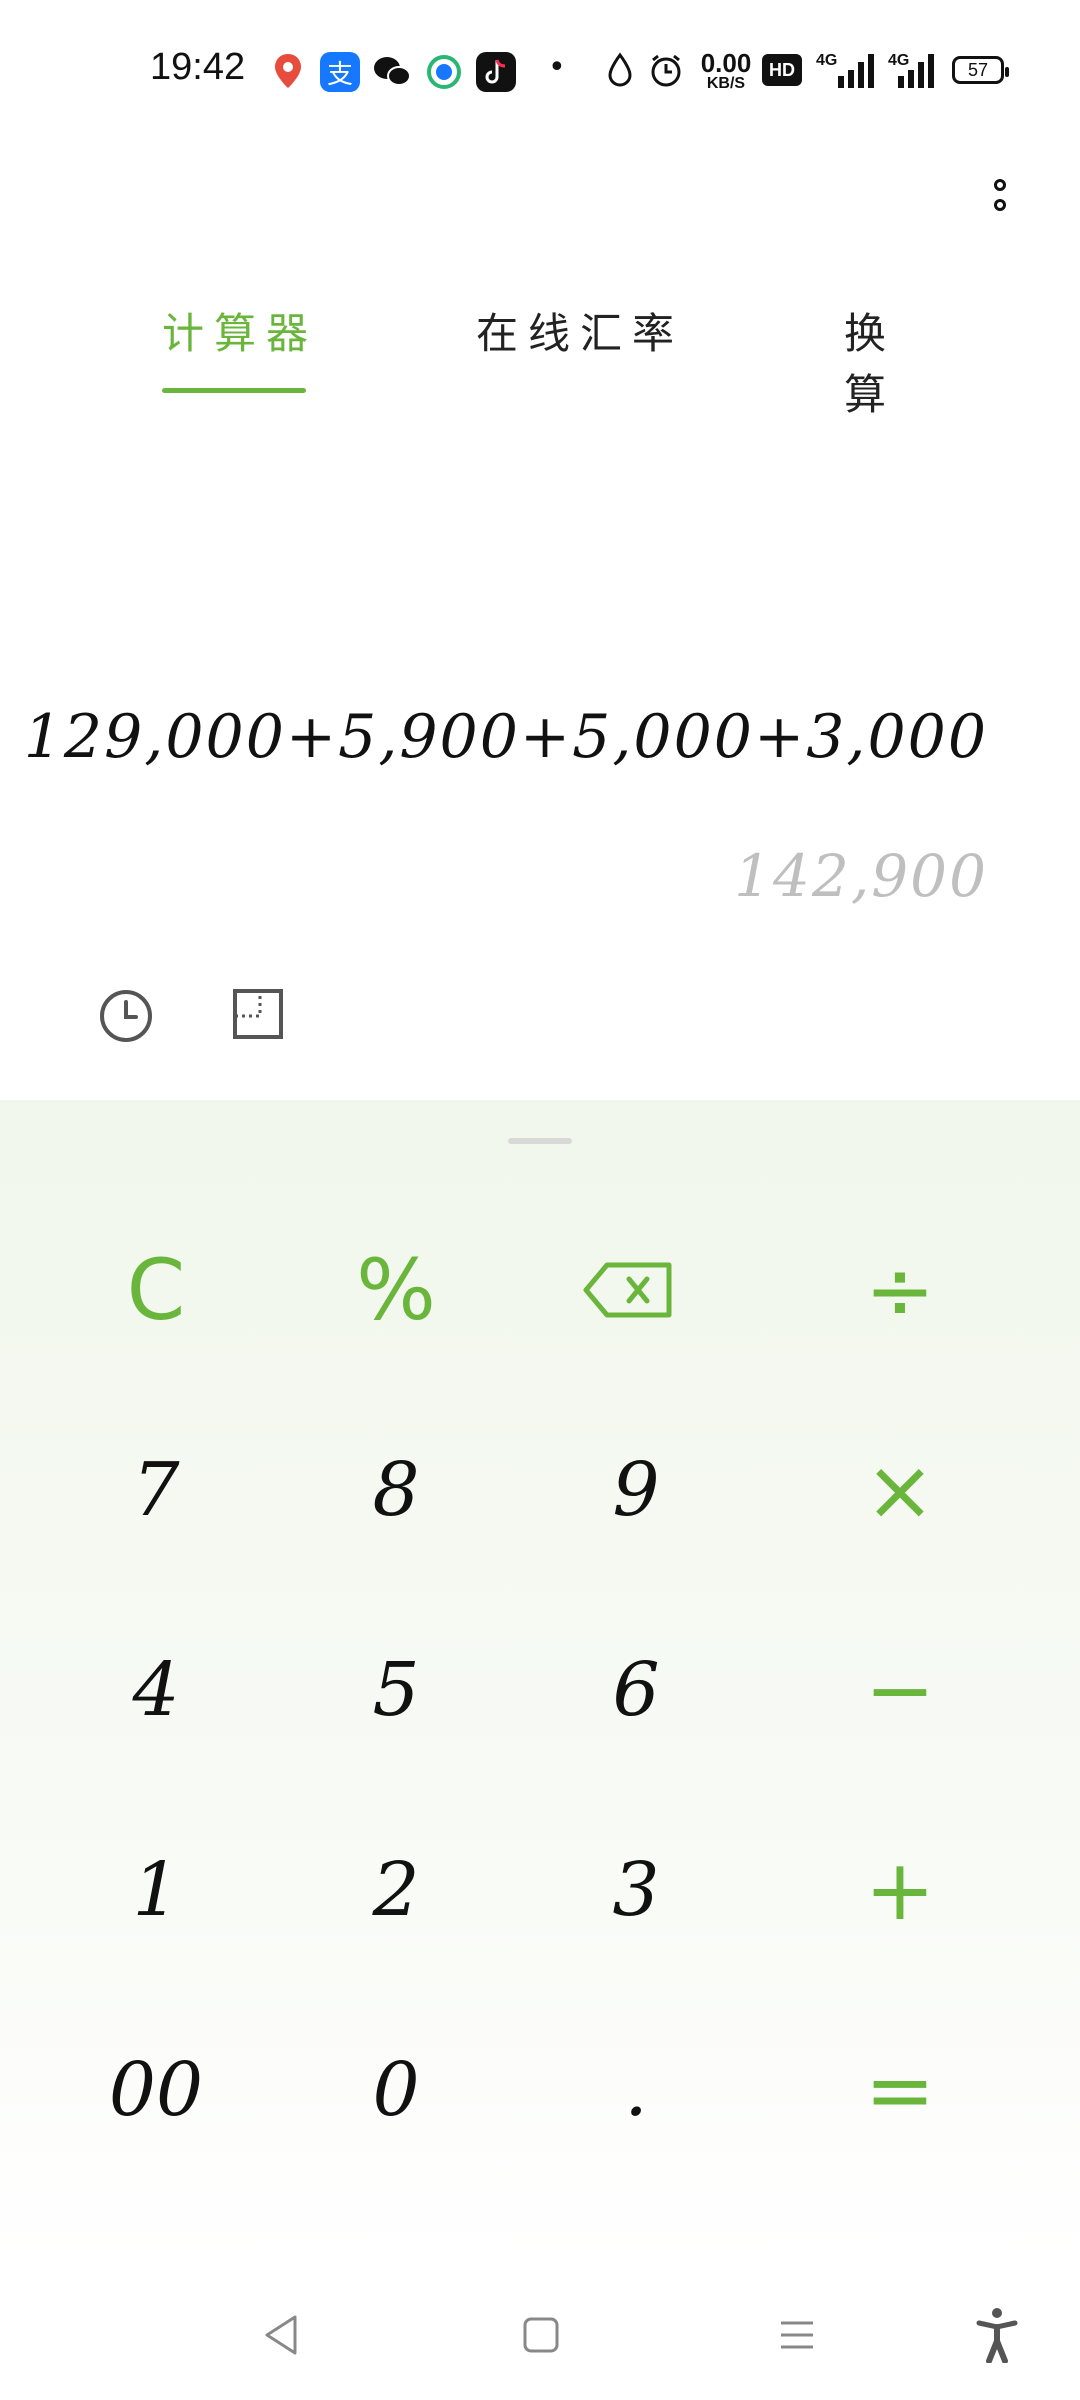 The width and height of the screenshot is (1080, 2400). What do you see at coordinates (636, 1890) in the screenshot?
I see `digit-3-button: 3` at bounding box center [636, 1890].